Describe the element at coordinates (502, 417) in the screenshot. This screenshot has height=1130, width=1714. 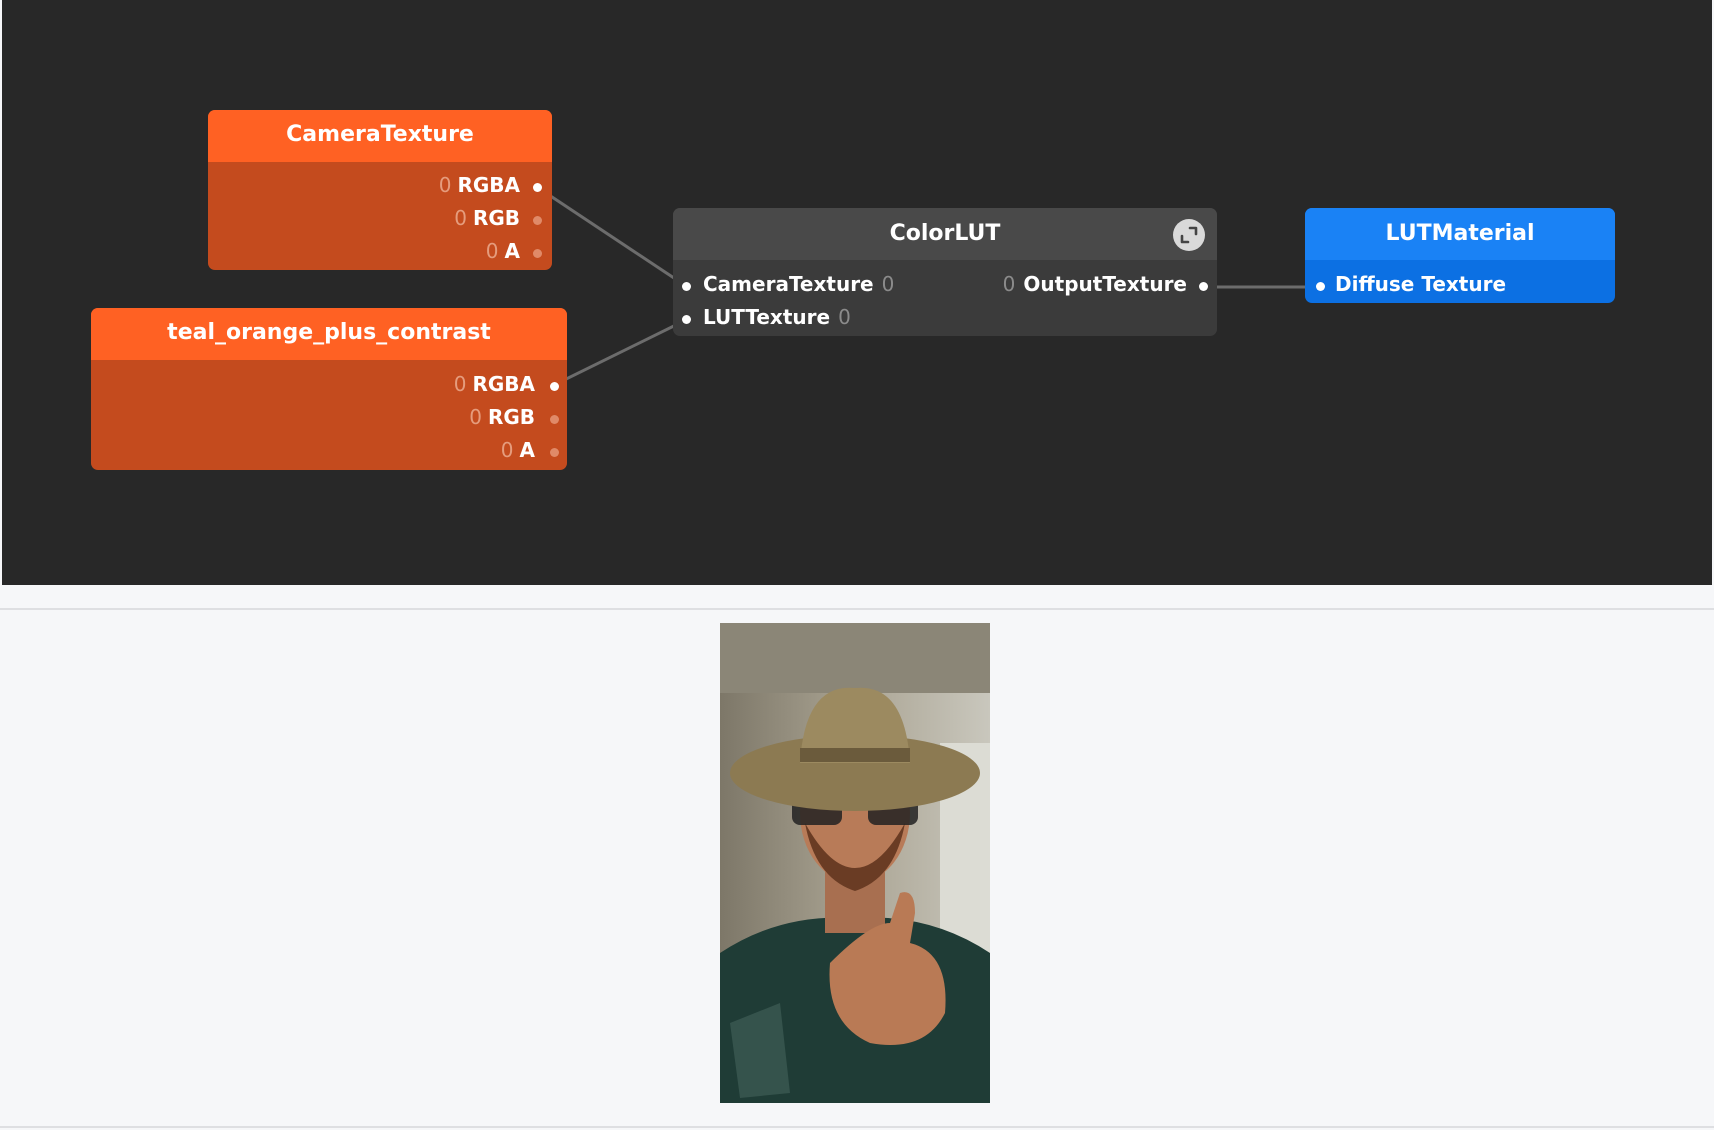
I see `lut-output-rgb: 0 RGB` at that location.